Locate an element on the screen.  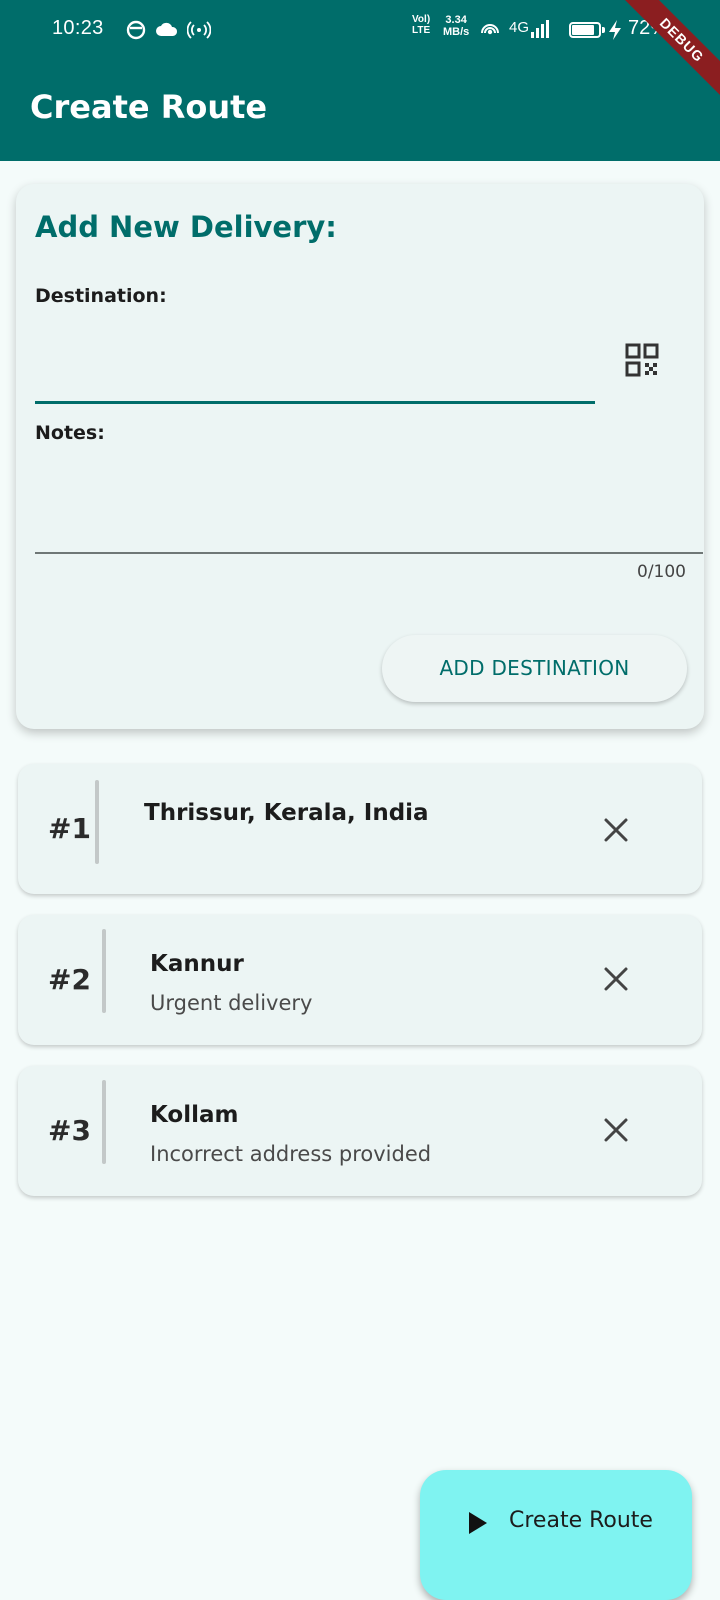
volte-indicator: Vol) LTE is located at coordinates (421, 25).